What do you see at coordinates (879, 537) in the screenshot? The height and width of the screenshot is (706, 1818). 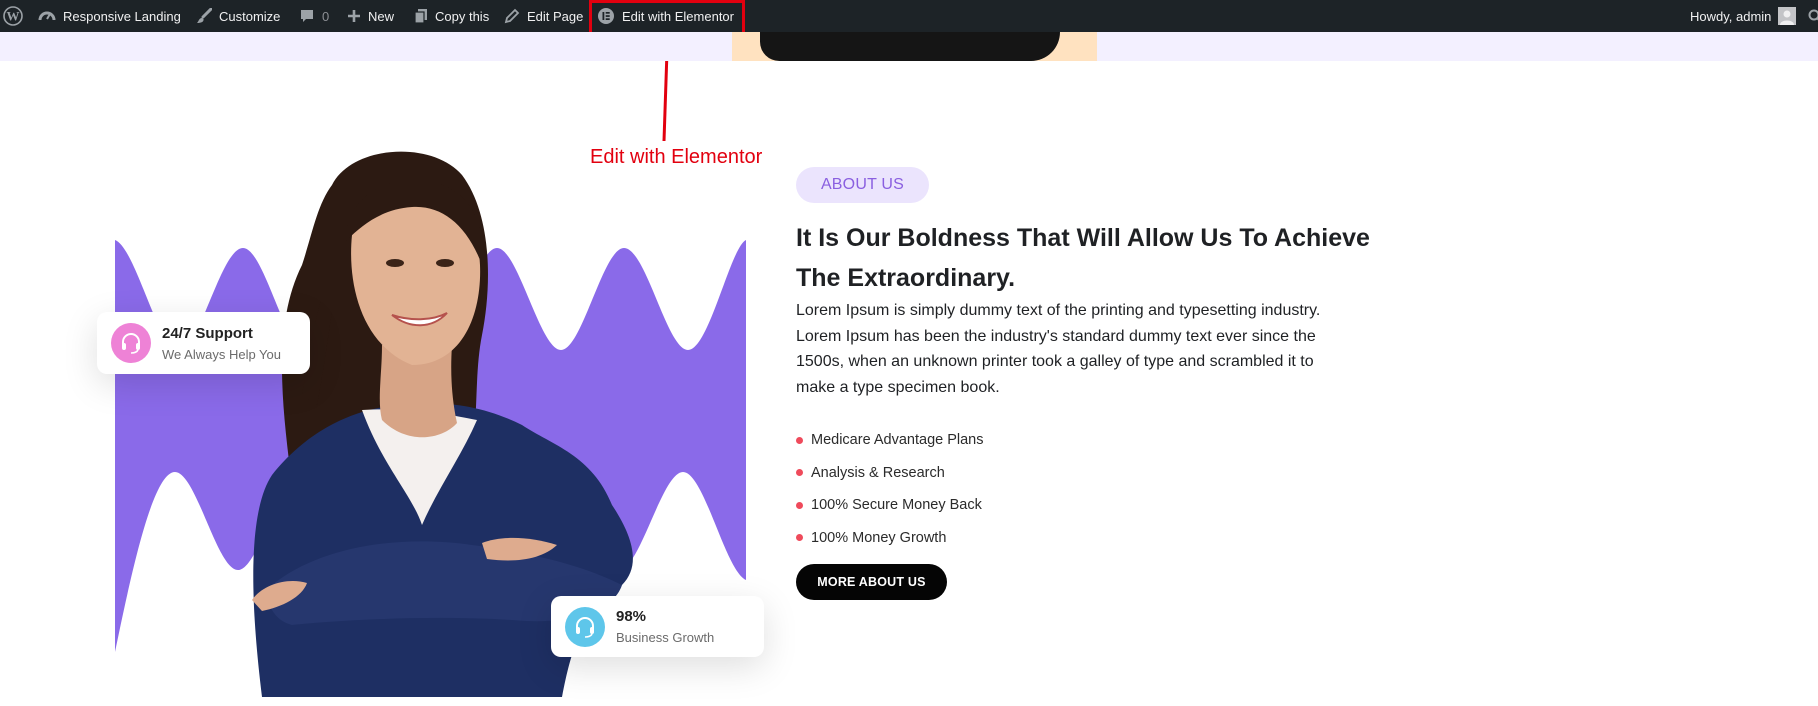 I see `feature-label: 100% Money Growth` at bounding box center [879, 537].